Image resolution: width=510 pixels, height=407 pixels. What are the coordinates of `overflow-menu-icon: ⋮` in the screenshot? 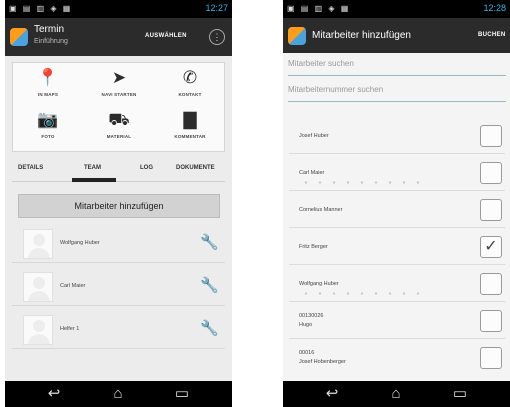 It's located at (217, 37).